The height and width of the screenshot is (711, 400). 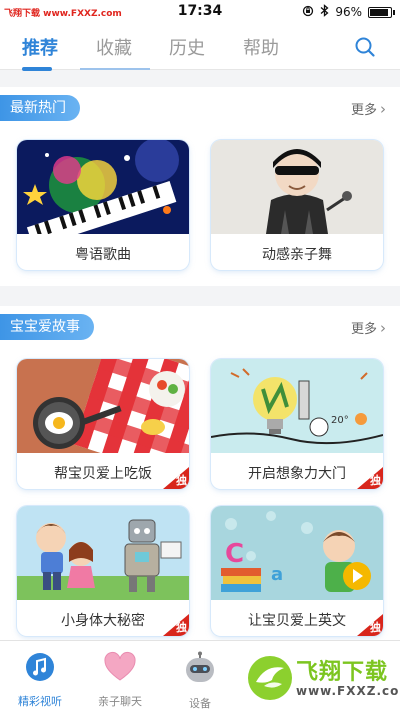 What do you see at coordinates (120, 669) in the screenshot?
I see `heart-icon` at bounding box center [120, 669].